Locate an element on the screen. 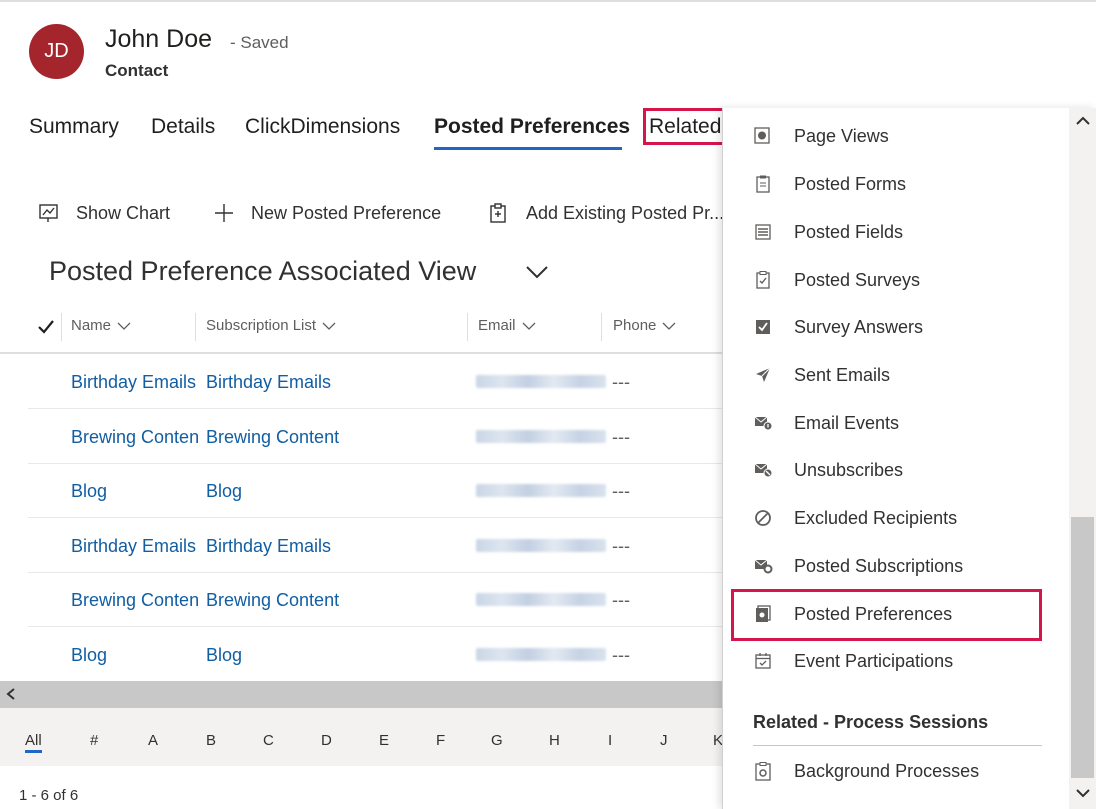 The height and width of the screenshot is (809, 1096). menu-item-label: Excluded Recipients is located at coordinates (876, 517).